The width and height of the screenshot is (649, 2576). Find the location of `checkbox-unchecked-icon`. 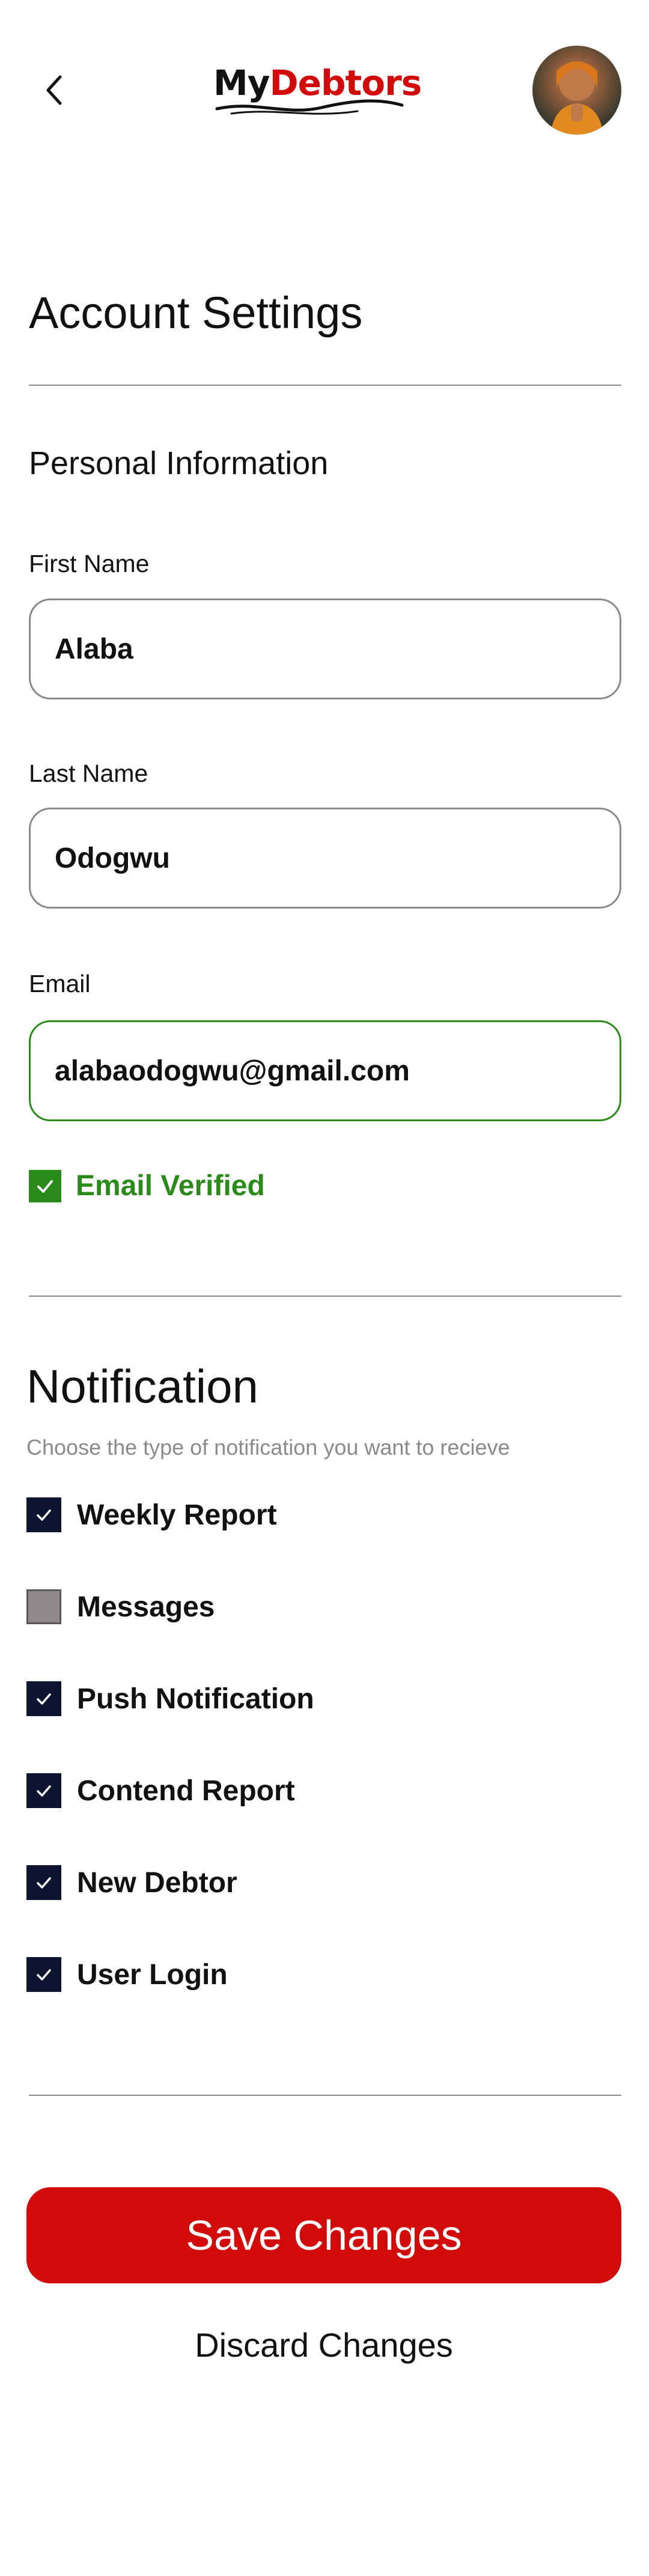

checkbox-unchecked-icon is located at coordinates (44, 1606).